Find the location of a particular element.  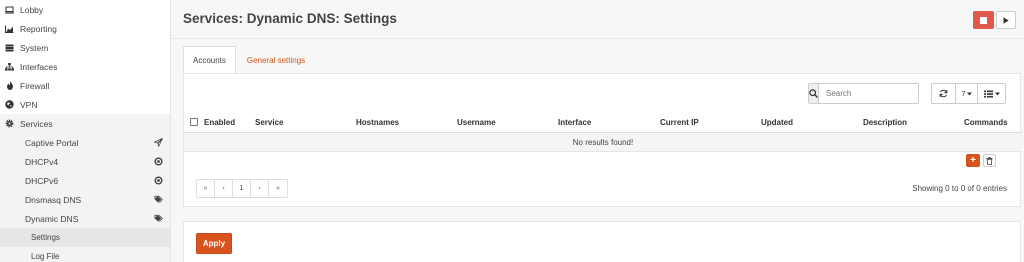

column-header-commands: Commands is located at coordinates (986, 122).